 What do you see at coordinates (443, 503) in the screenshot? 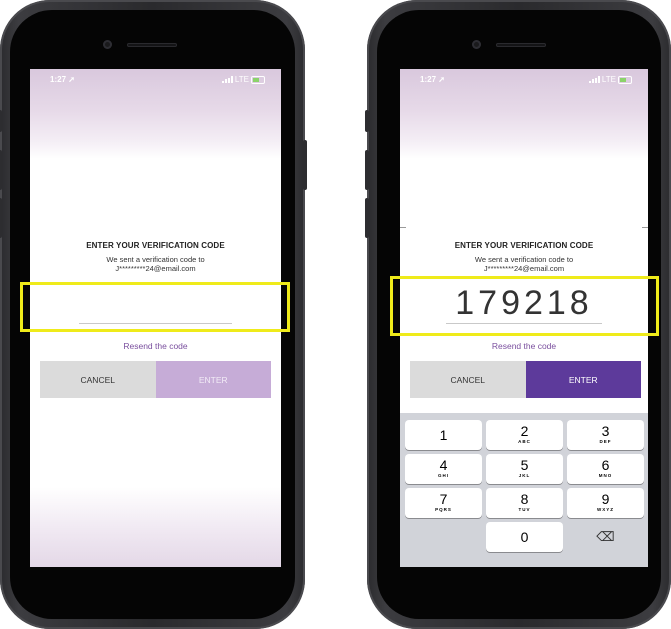
I see `key-7: 7 PQRS` at bounding box center [443, 503].